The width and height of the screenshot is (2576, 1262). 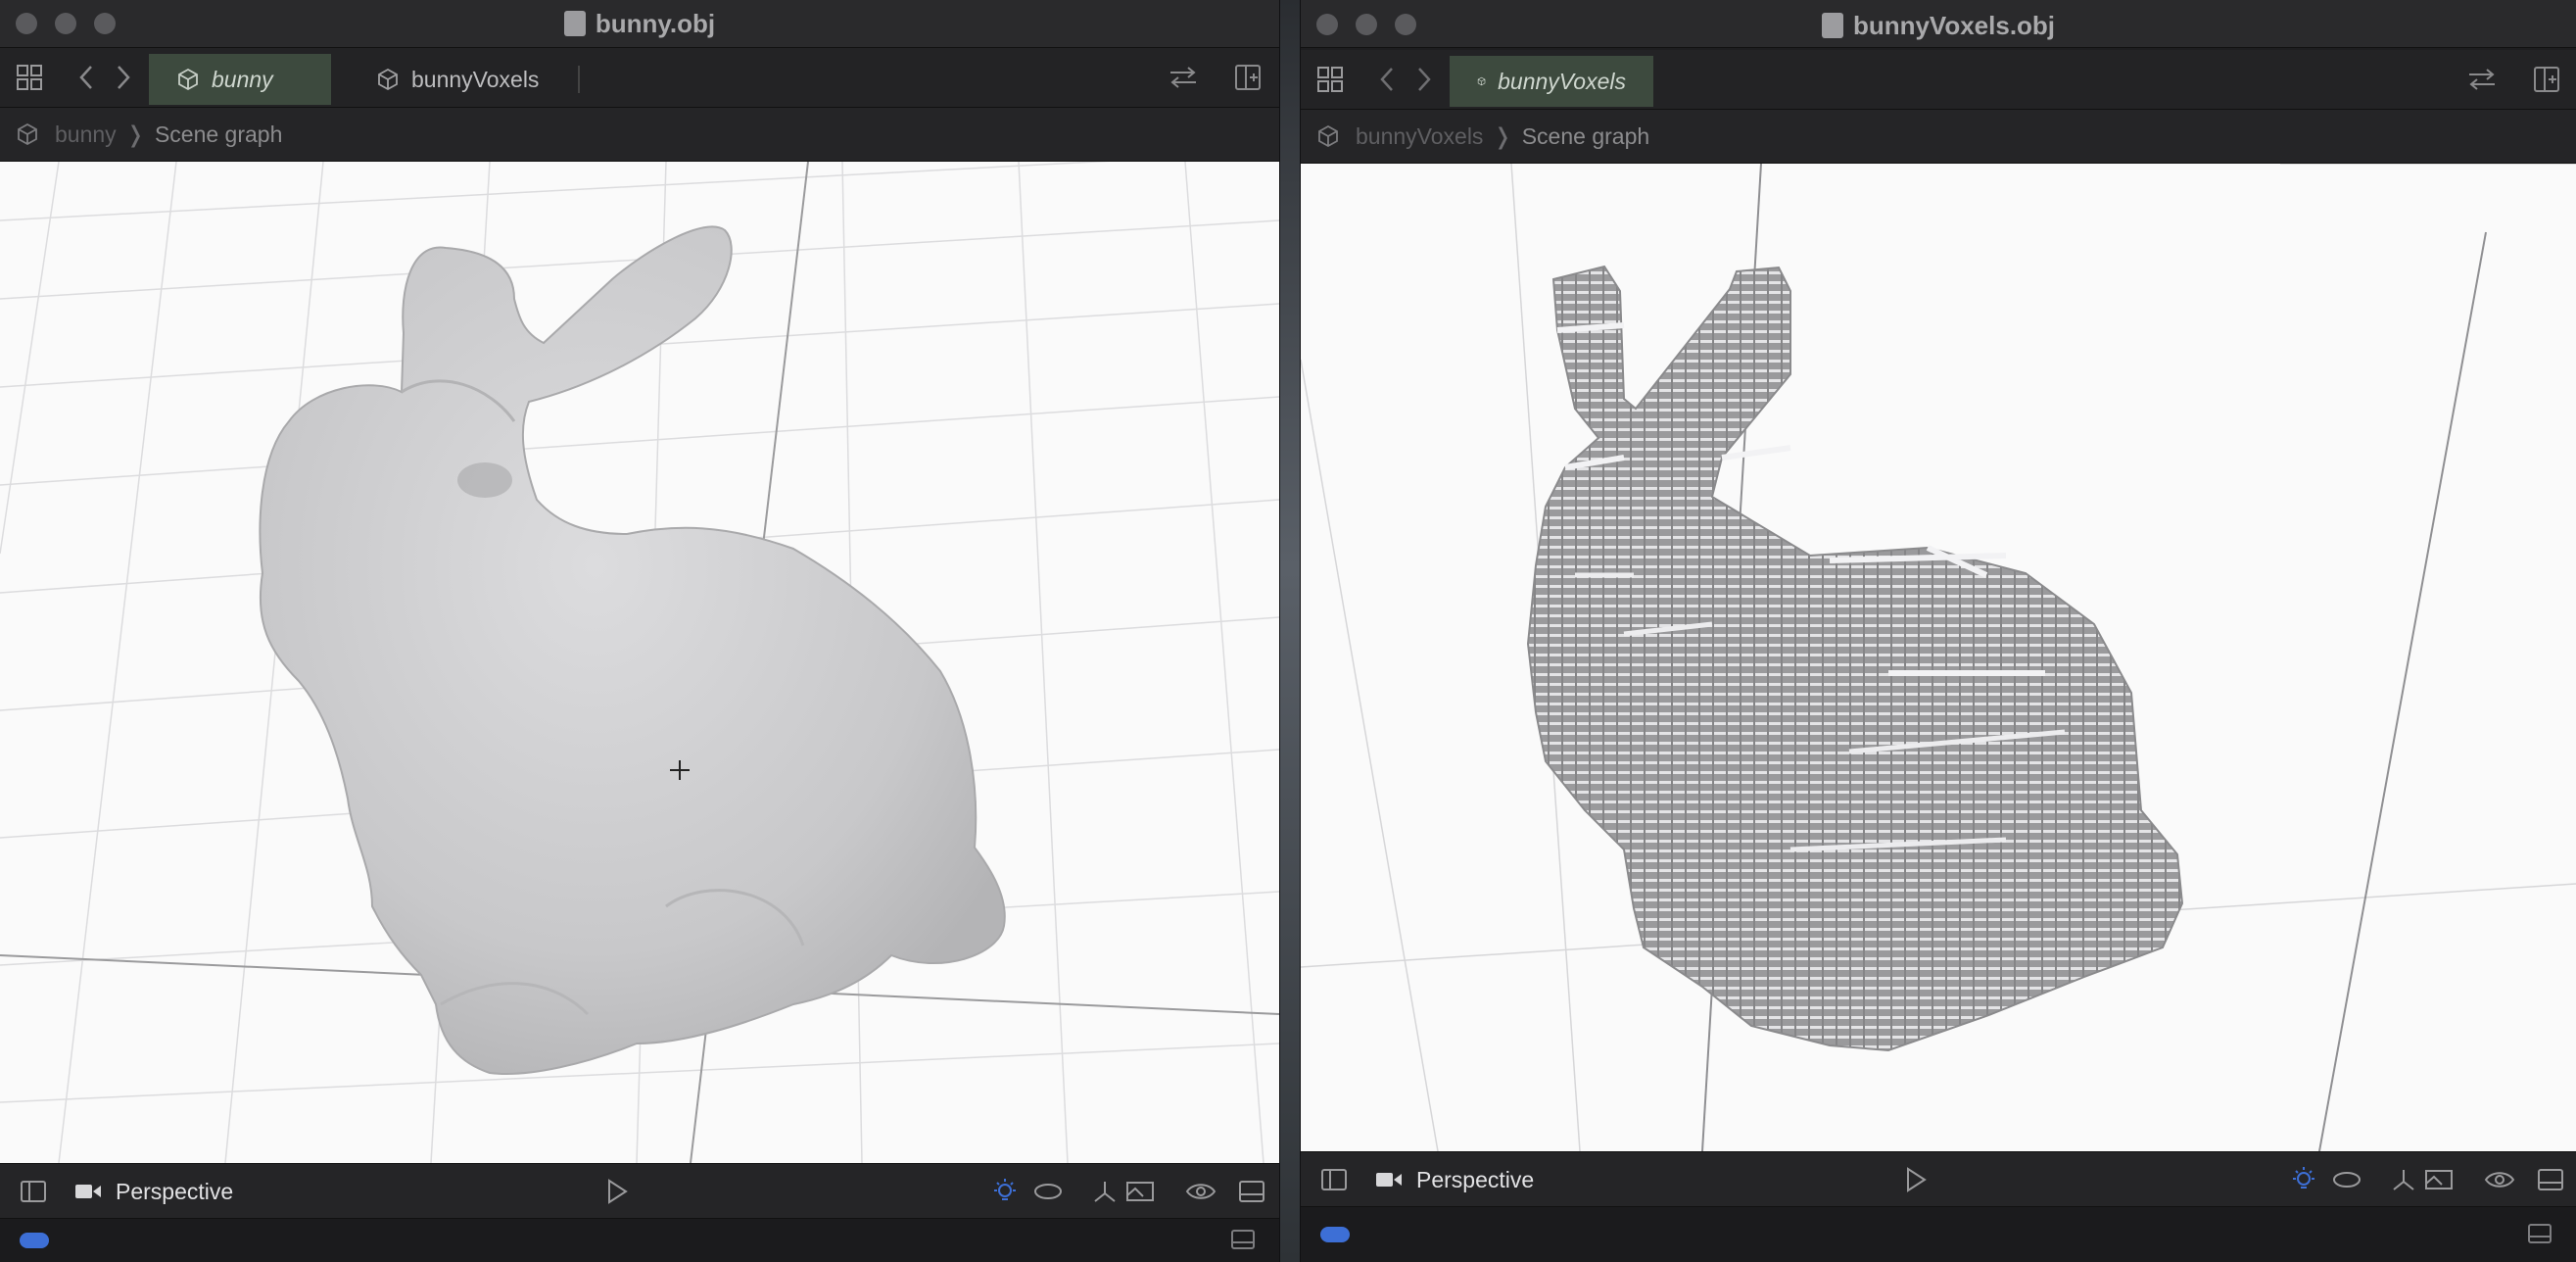 I want to click on tab-bunny: bunny, so click(x=240, y=80).